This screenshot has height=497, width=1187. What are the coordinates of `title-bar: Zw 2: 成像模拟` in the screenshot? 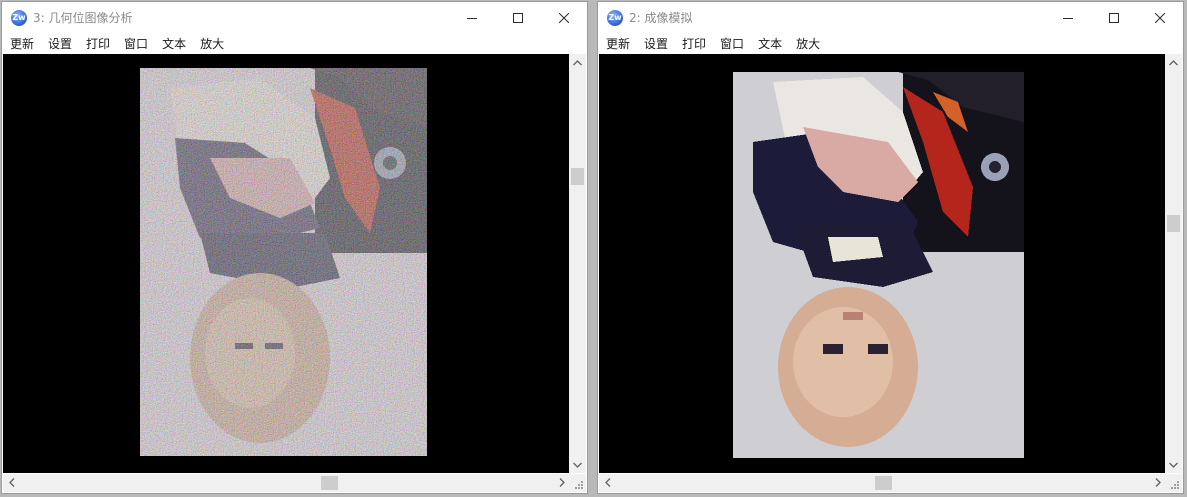 It's located at (890, 17).